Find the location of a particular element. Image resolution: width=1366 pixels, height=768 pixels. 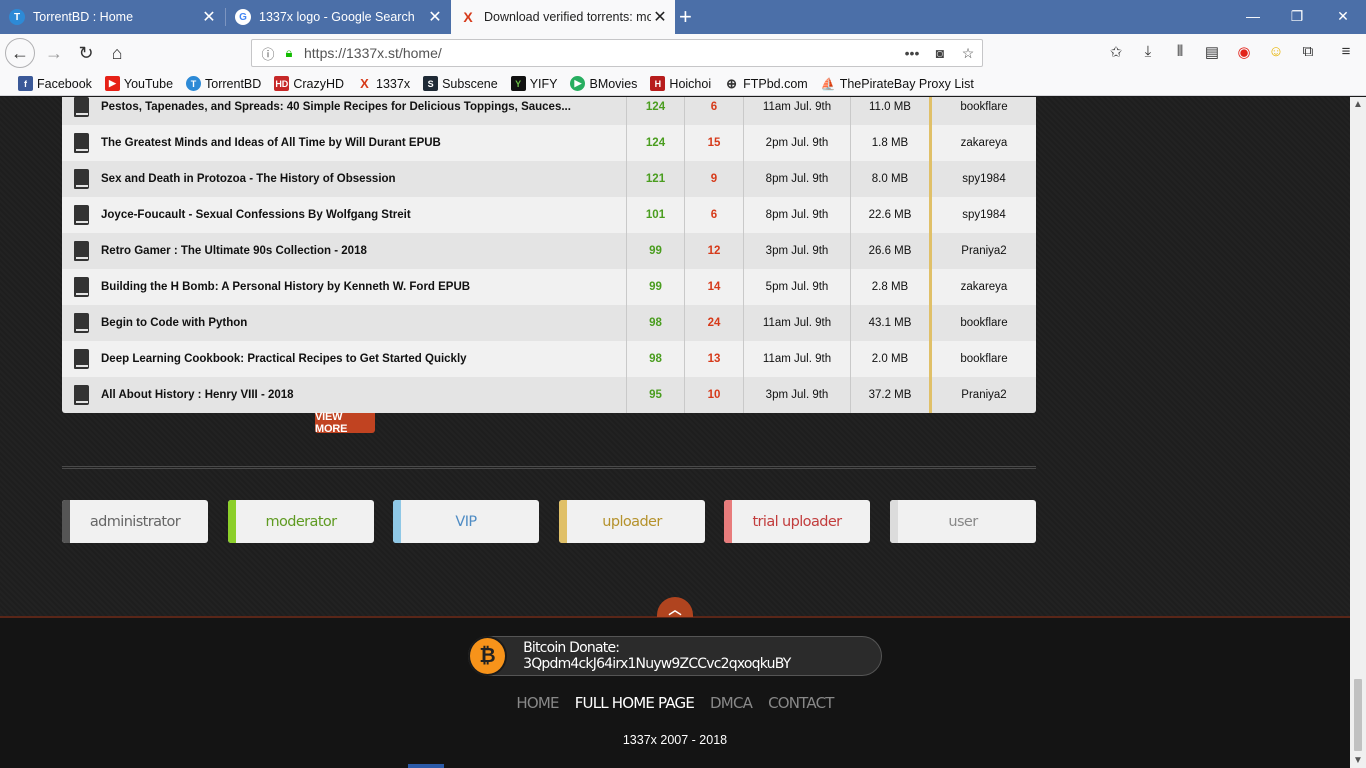

extension-icon: ⧉ is located at coordinates (1308, 53).